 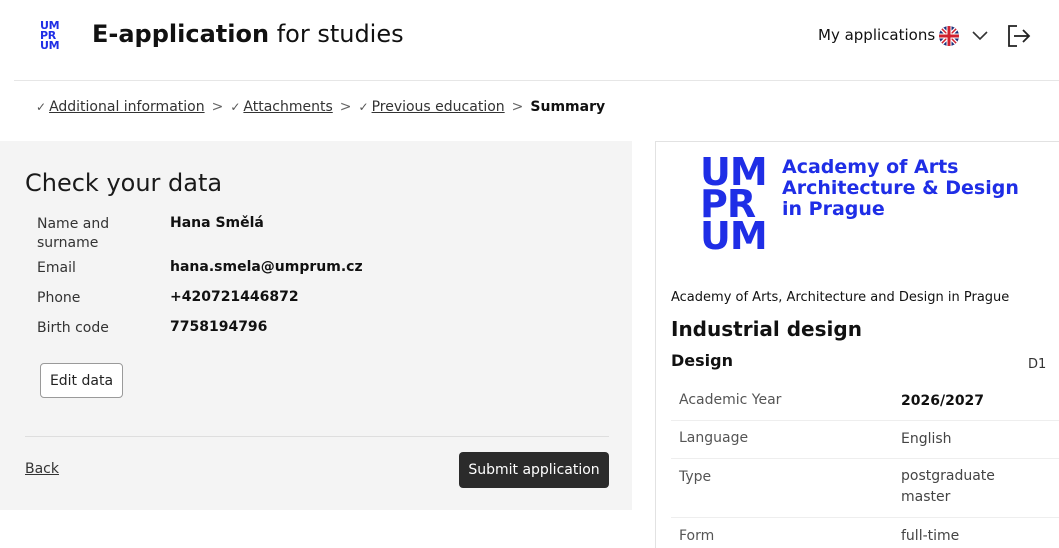 What do you see at coordinates (949, 36) in the screenshot?
I see `uk-flag-icon` at bounding box center [949, 36].